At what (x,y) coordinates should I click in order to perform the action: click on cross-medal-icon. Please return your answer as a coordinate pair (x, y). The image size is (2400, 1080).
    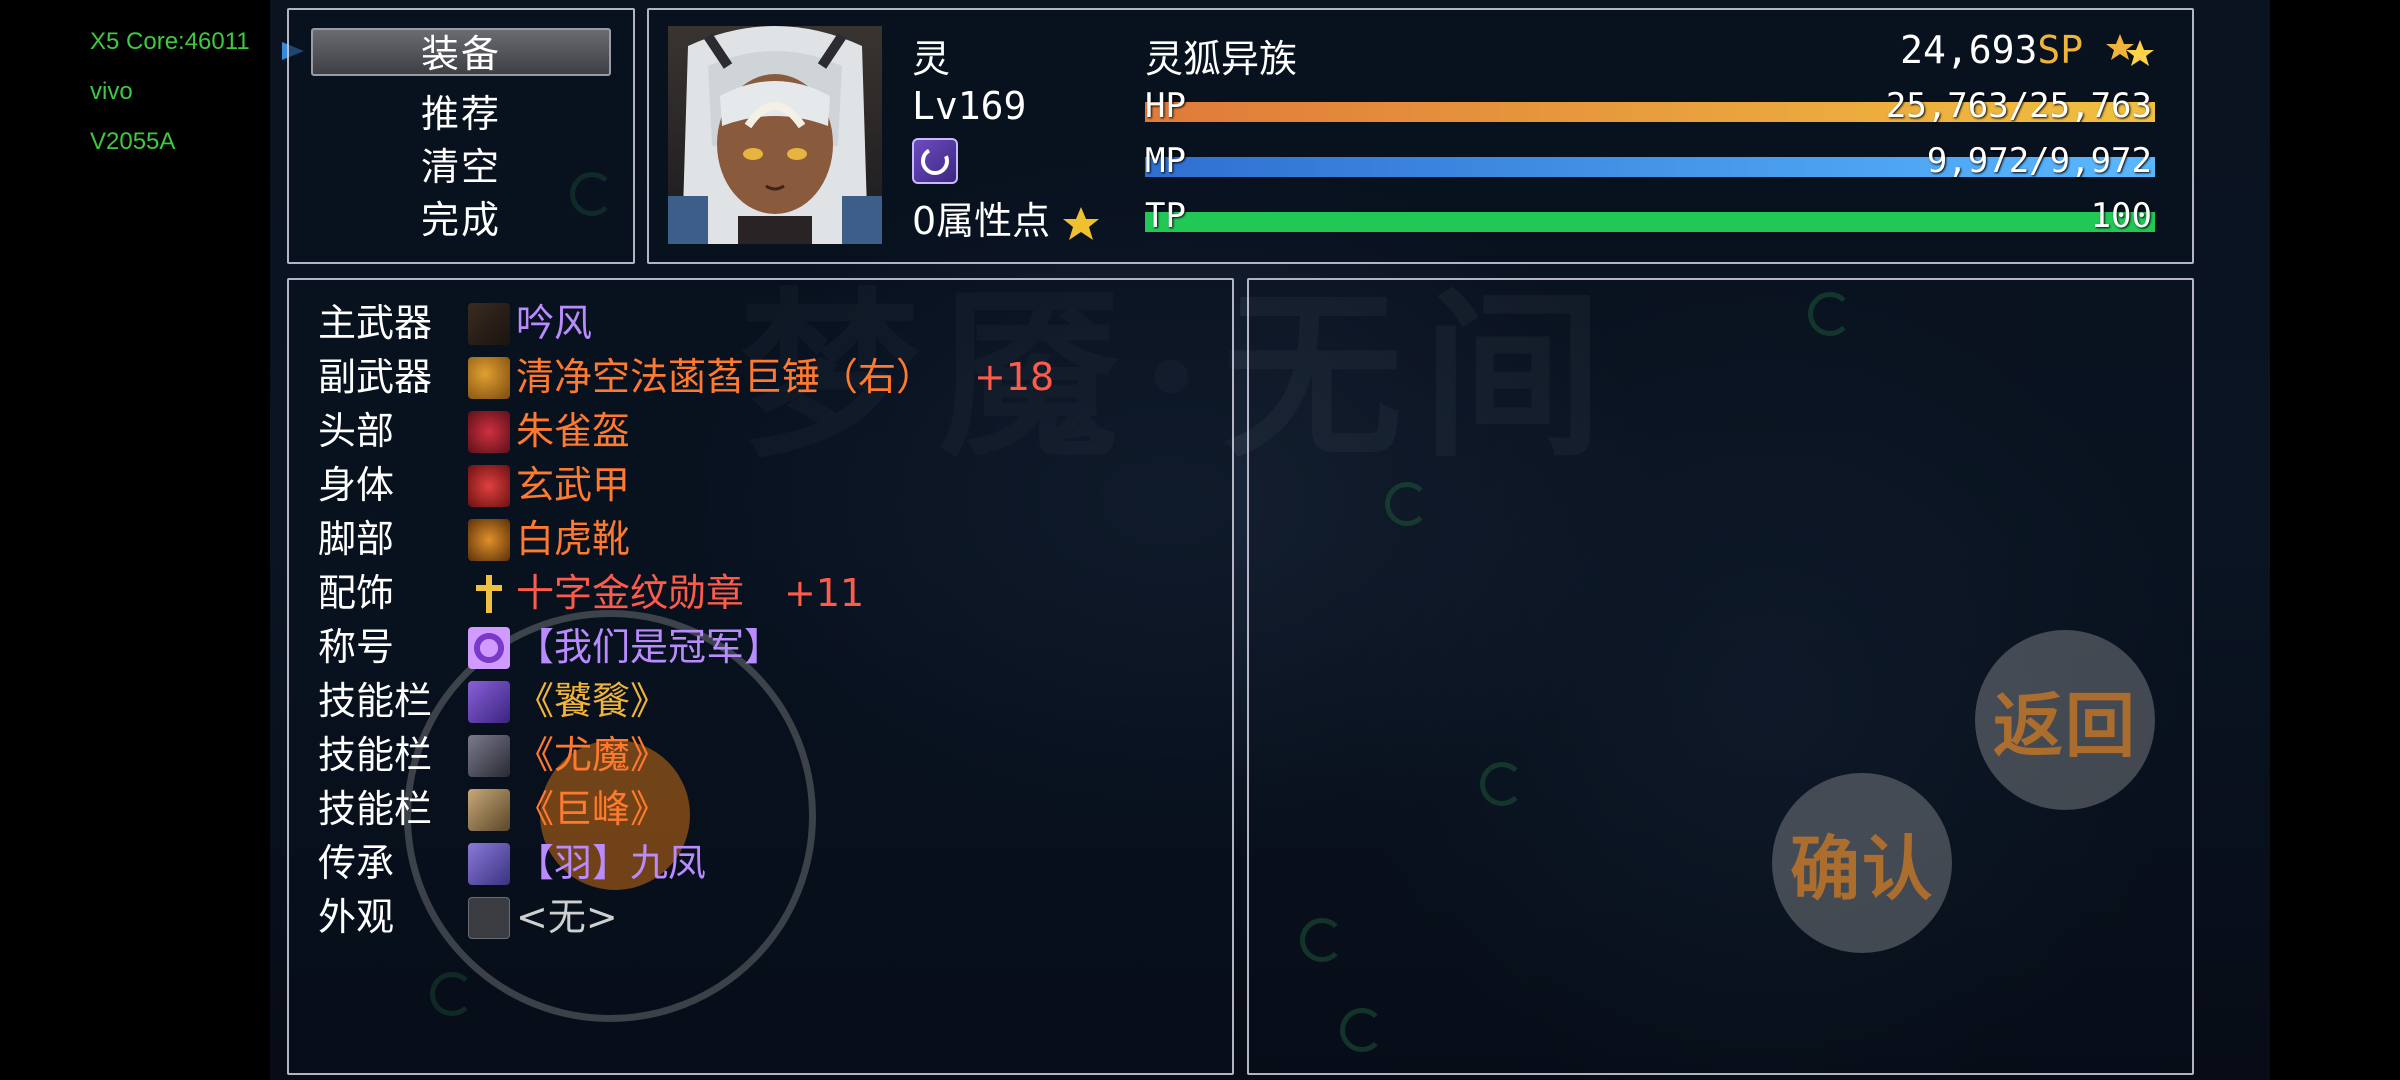
    Looking at the image, I should click on (489, 594).